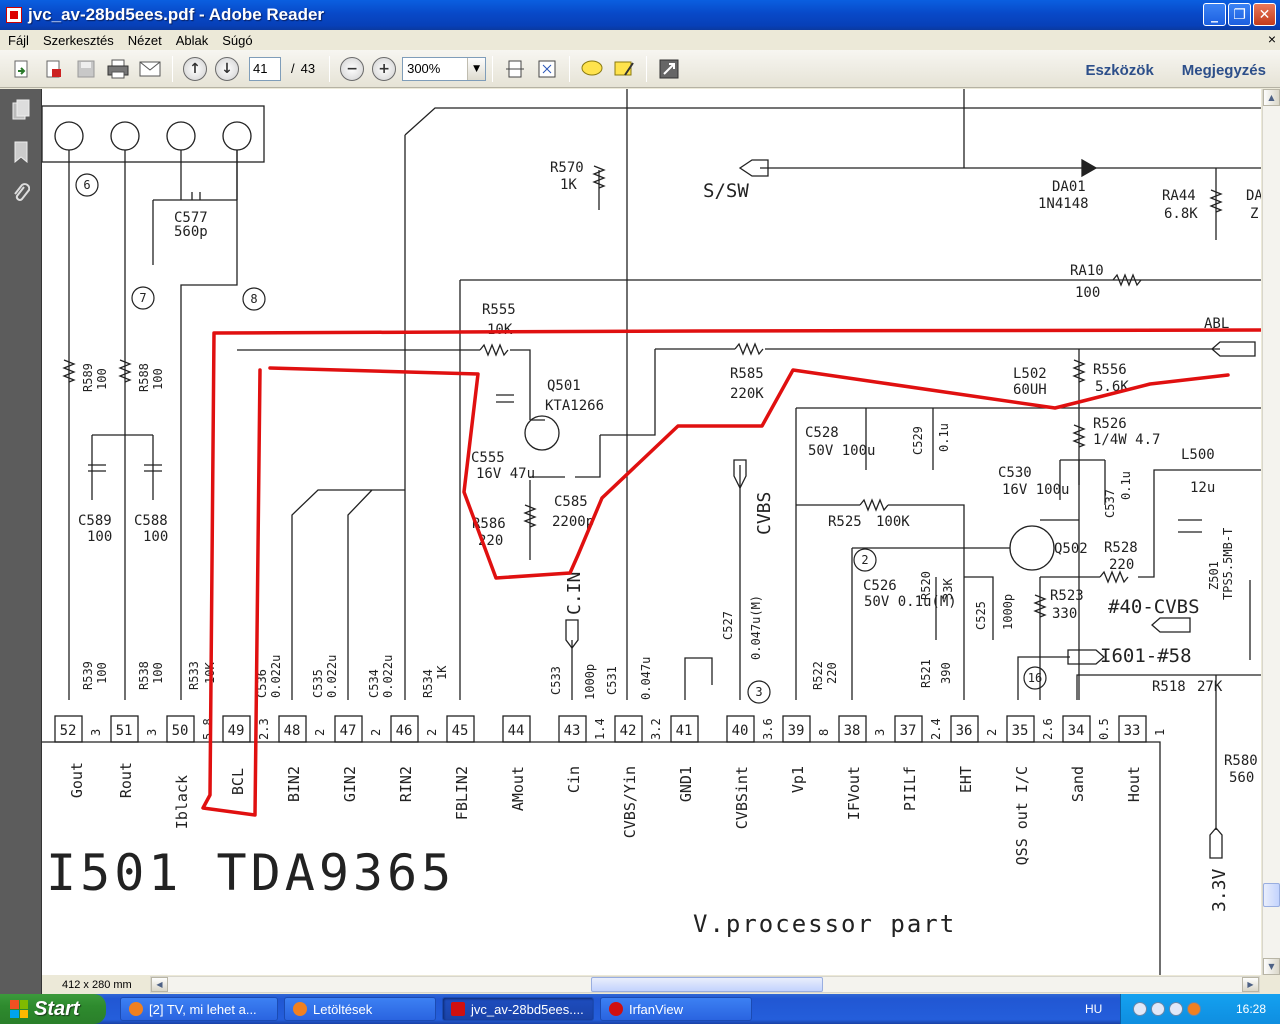 Image resolution: width=1280 pixels, height=1024 pixels. What do you see at coordinates (151, 521) in the screenshot?
I see `label-c588: C588` at bounding box center [151, 521].